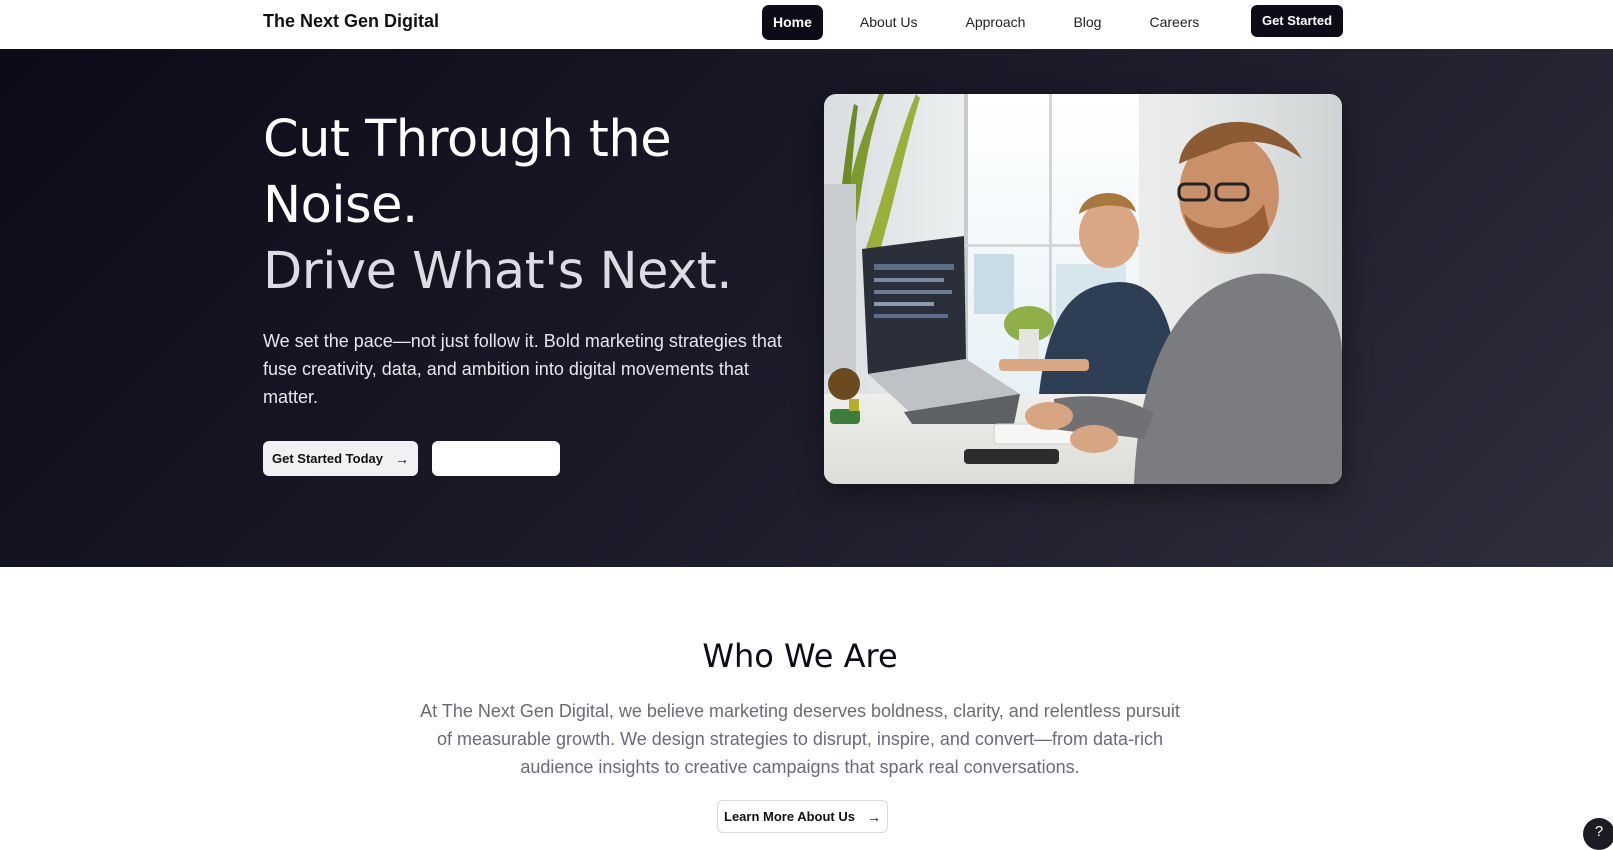 The height and width of the screenshot is (850, 1613). I want to click on nav-links: Home About Us Approach Blog Careers, so click(999, 22).